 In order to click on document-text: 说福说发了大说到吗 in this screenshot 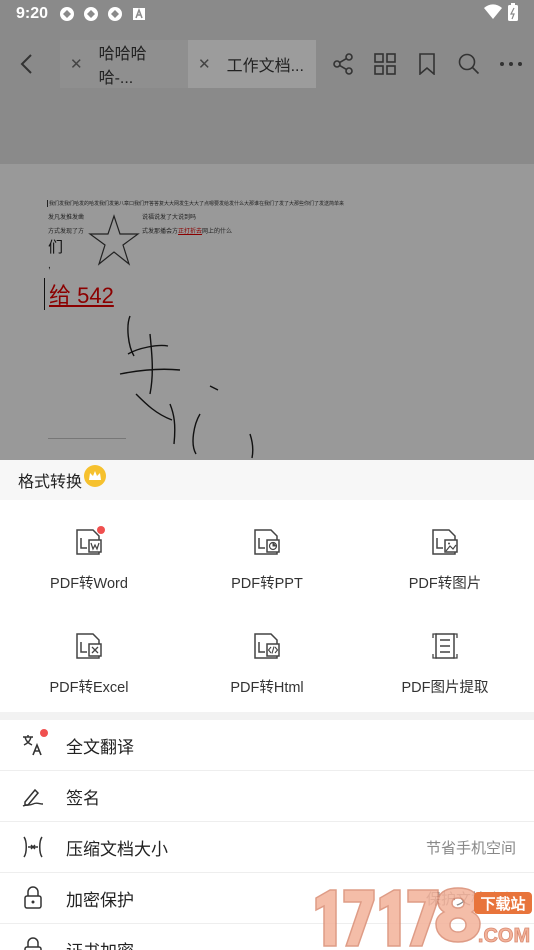, I will do `click(169, 218)`.